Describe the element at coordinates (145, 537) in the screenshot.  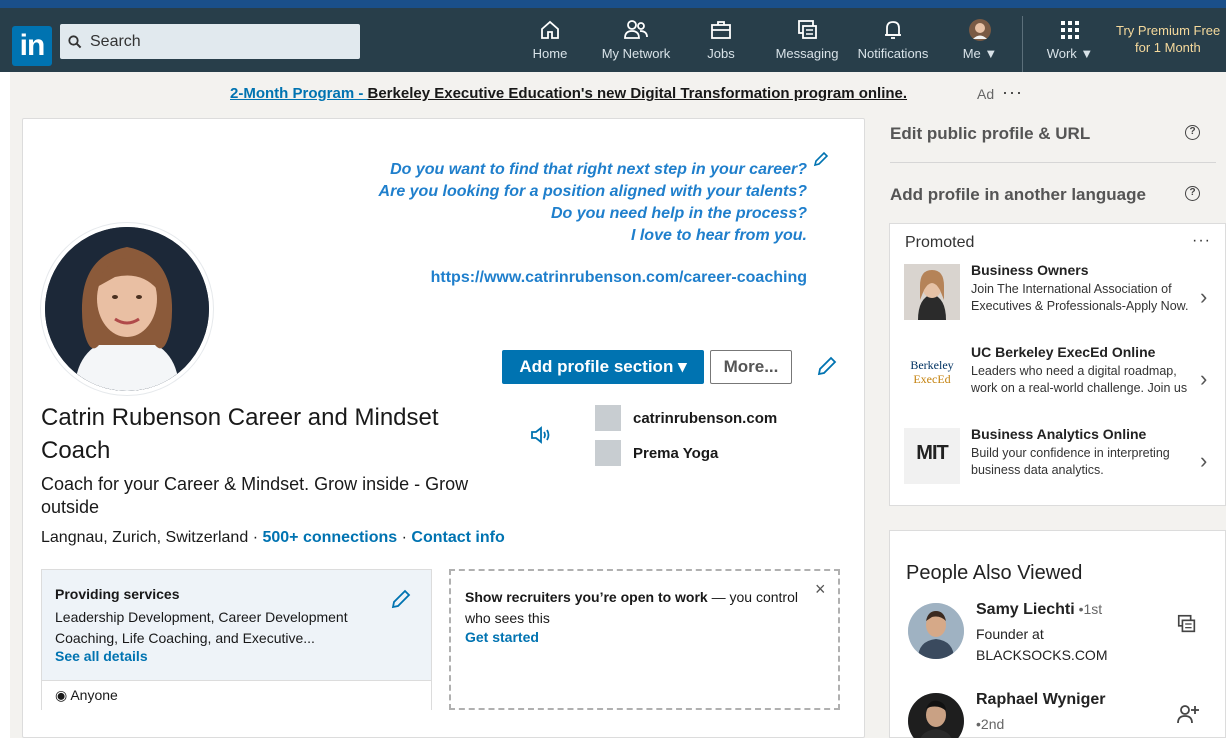
I see `location-text: Langnau, Zurich, Switzerland` at that location.